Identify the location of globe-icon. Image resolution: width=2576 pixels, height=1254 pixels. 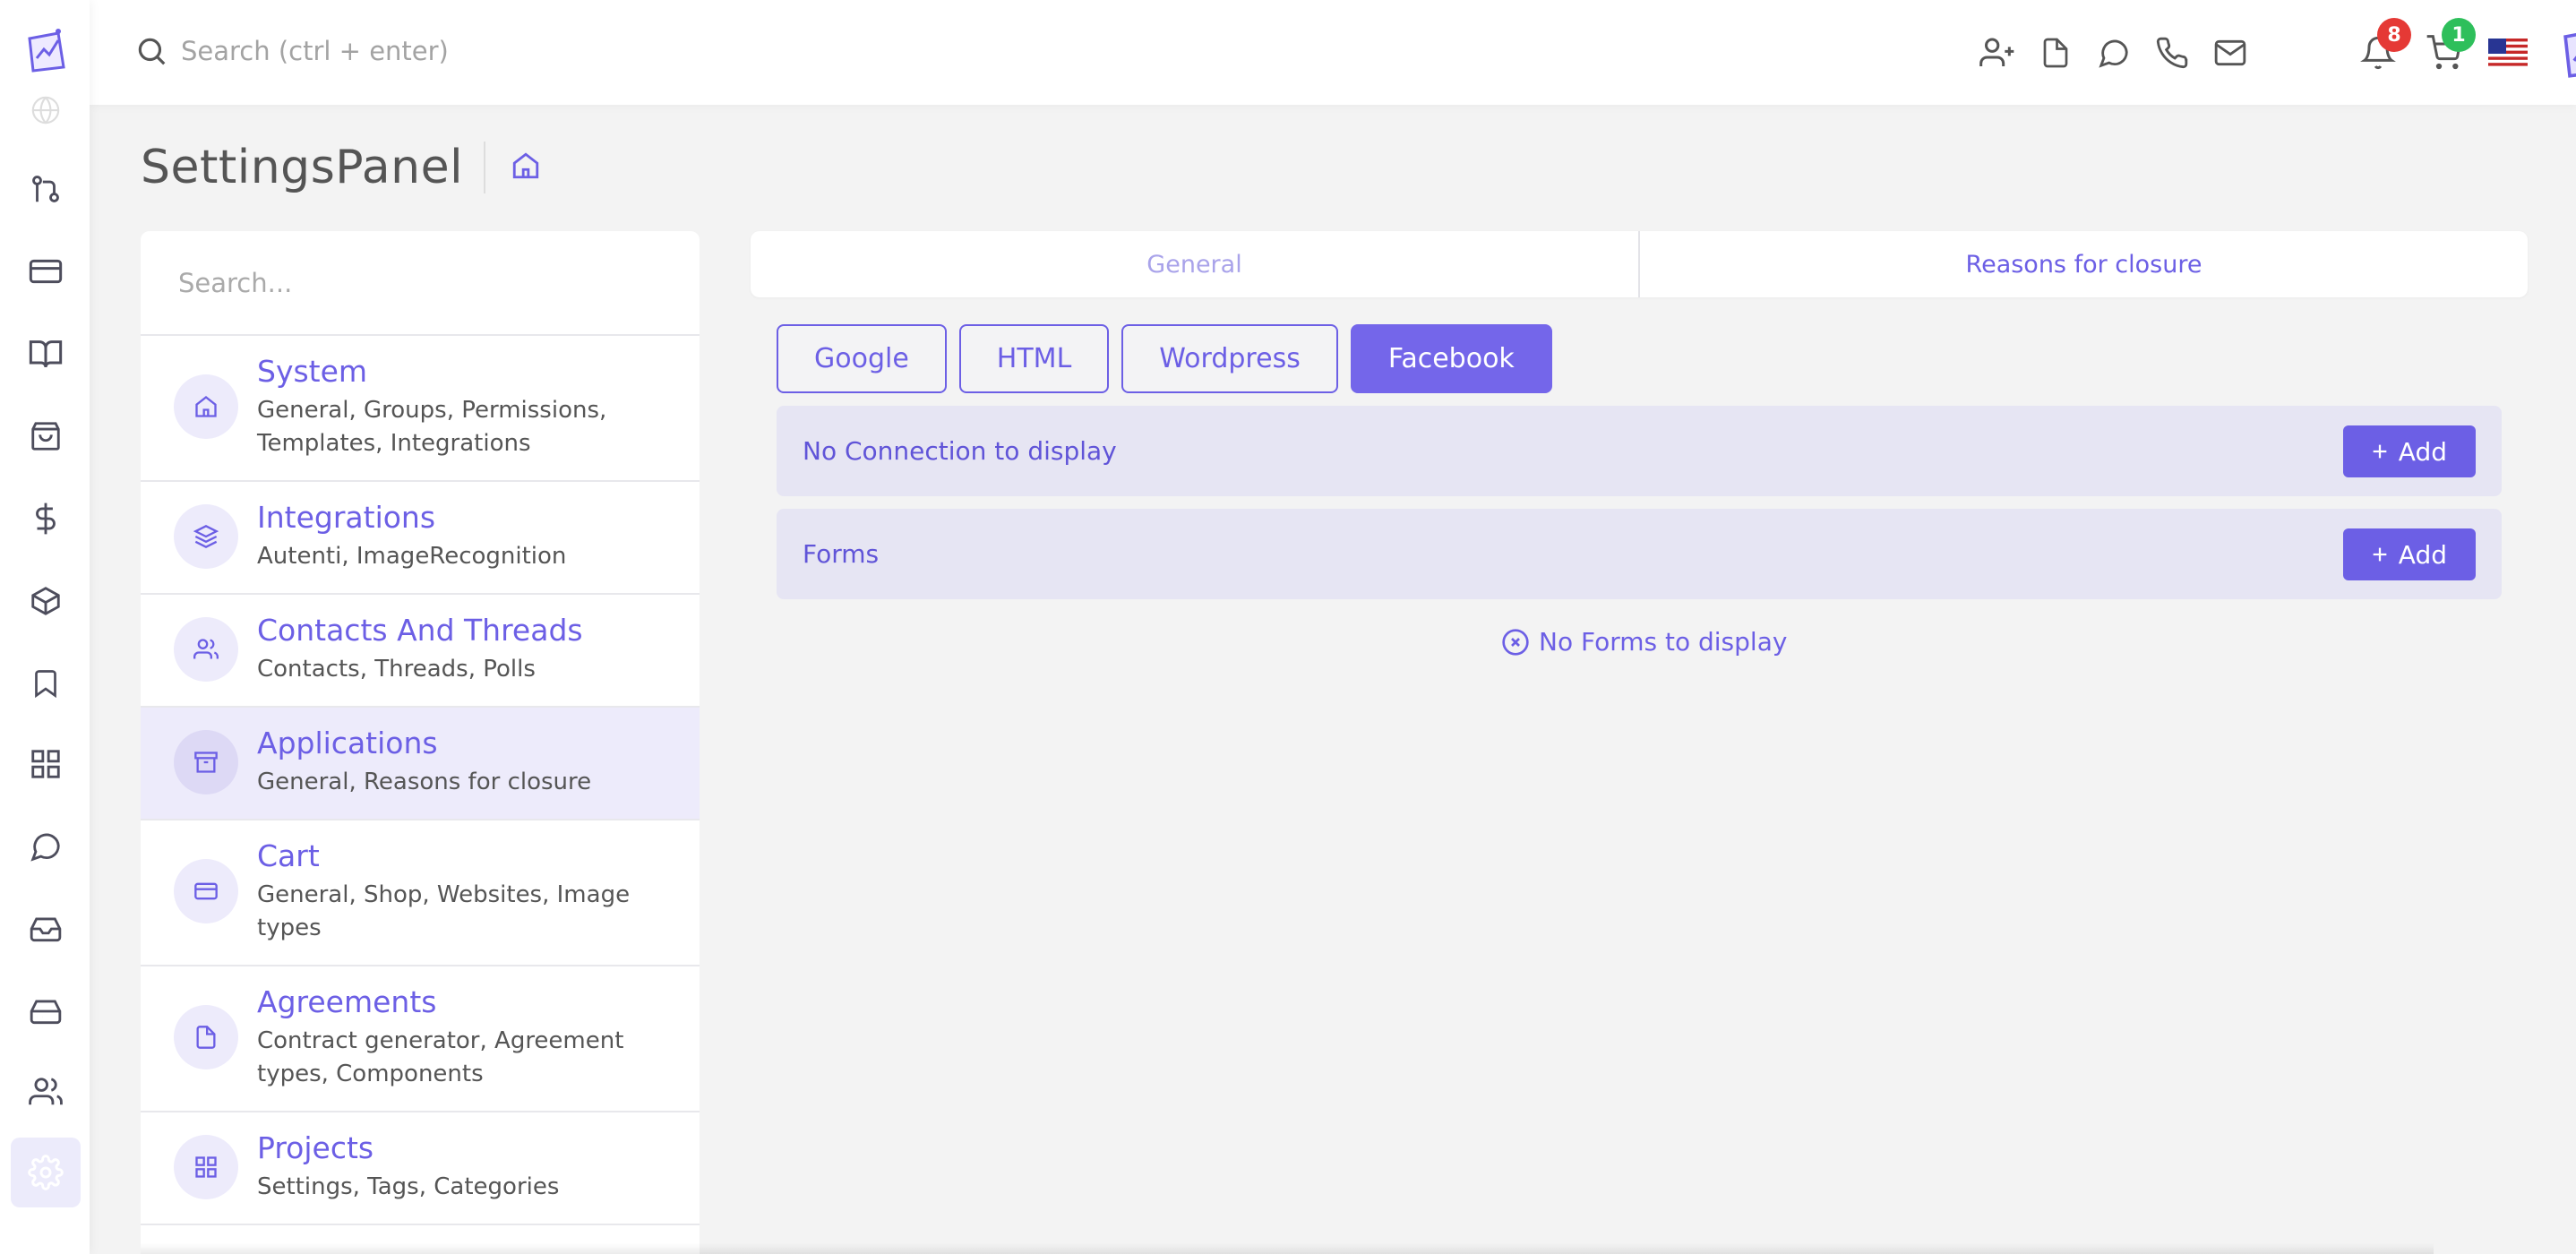
(45, 110).